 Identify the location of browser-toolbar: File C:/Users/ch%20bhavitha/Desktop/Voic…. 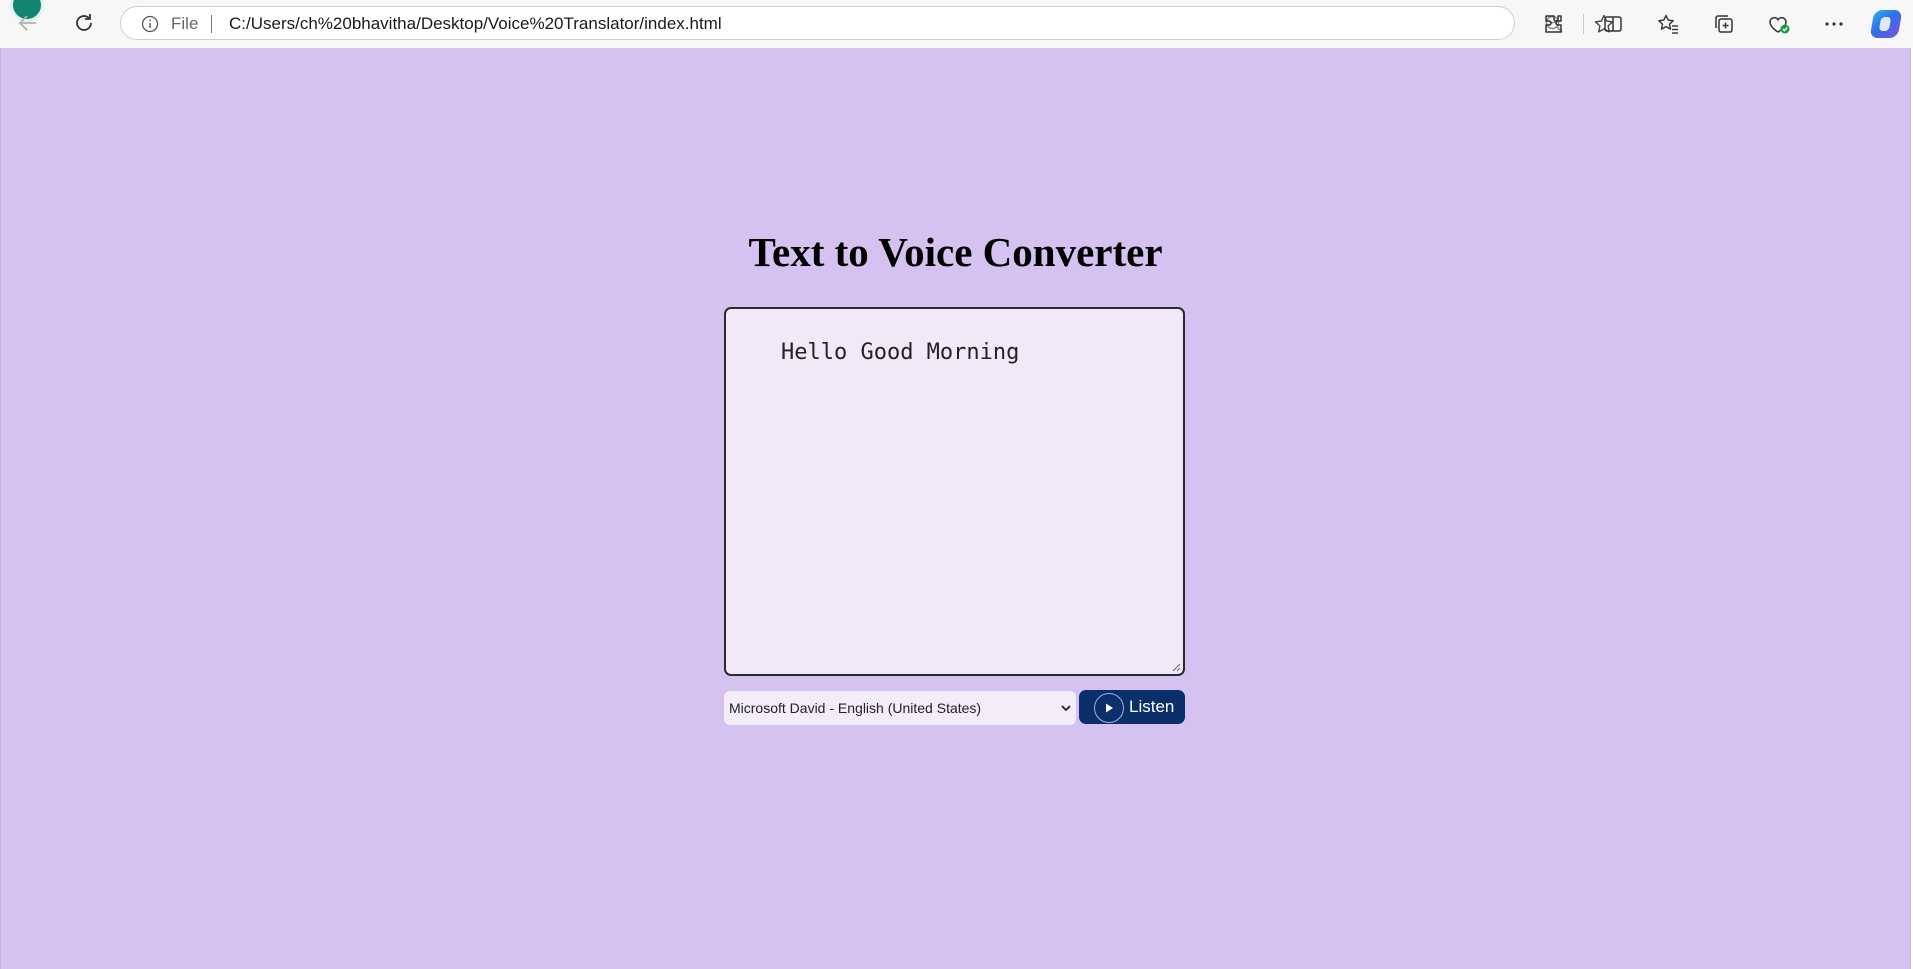
(956, 24).